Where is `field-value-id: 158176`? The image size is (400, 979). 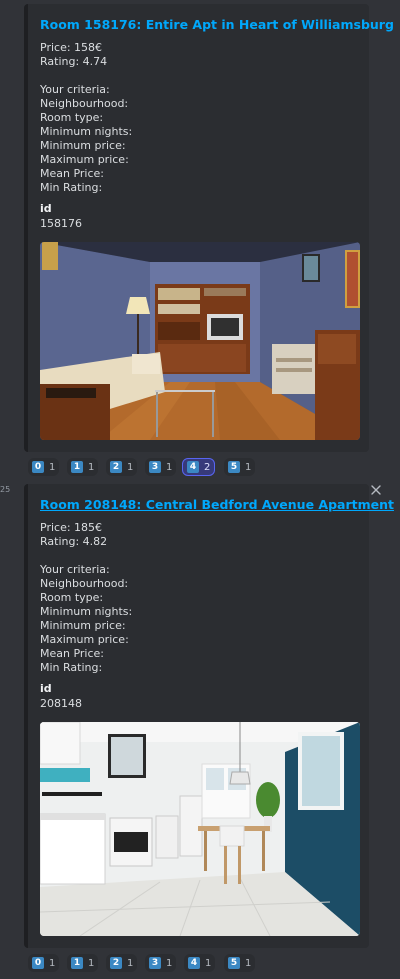 field-value-id: 158176 is located at coordinates (61, 223).